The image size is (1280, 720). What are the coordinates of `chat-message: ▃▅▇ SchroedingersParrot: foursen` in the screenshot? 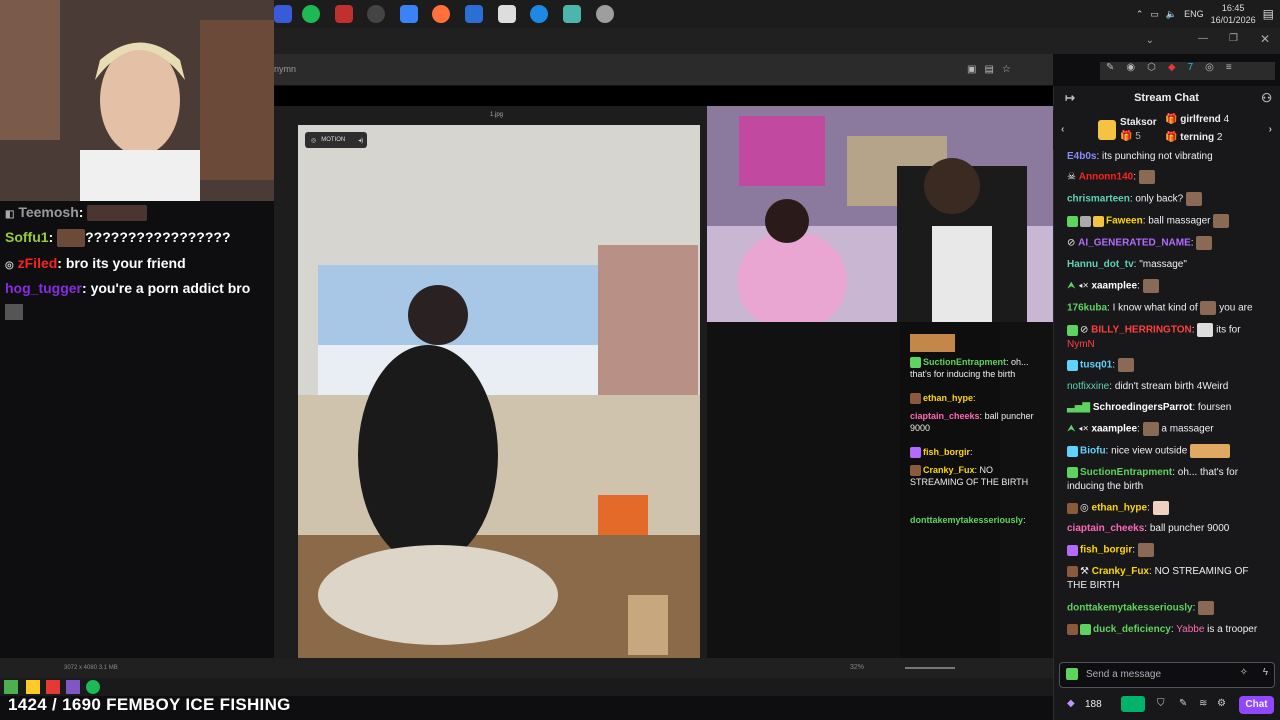 It's located at (1167, 408).